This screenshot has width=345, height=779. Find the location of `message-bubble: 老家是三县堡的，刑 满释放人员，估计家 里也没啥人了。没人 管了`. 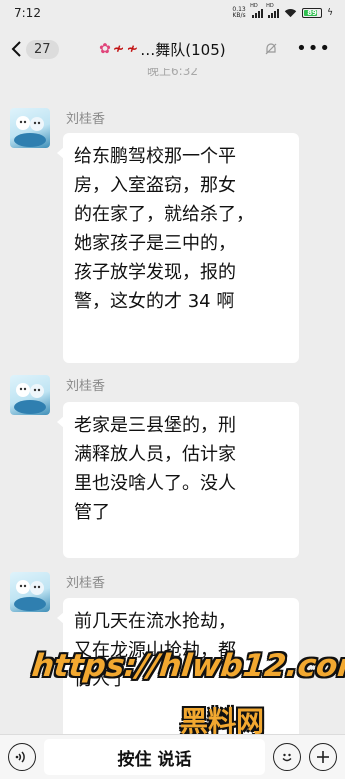

message-bubble: 老家是三县堡的，刑 满释放人员，估计家 里也没啥人了。没人 管了 is located at coordinates (178, 480).